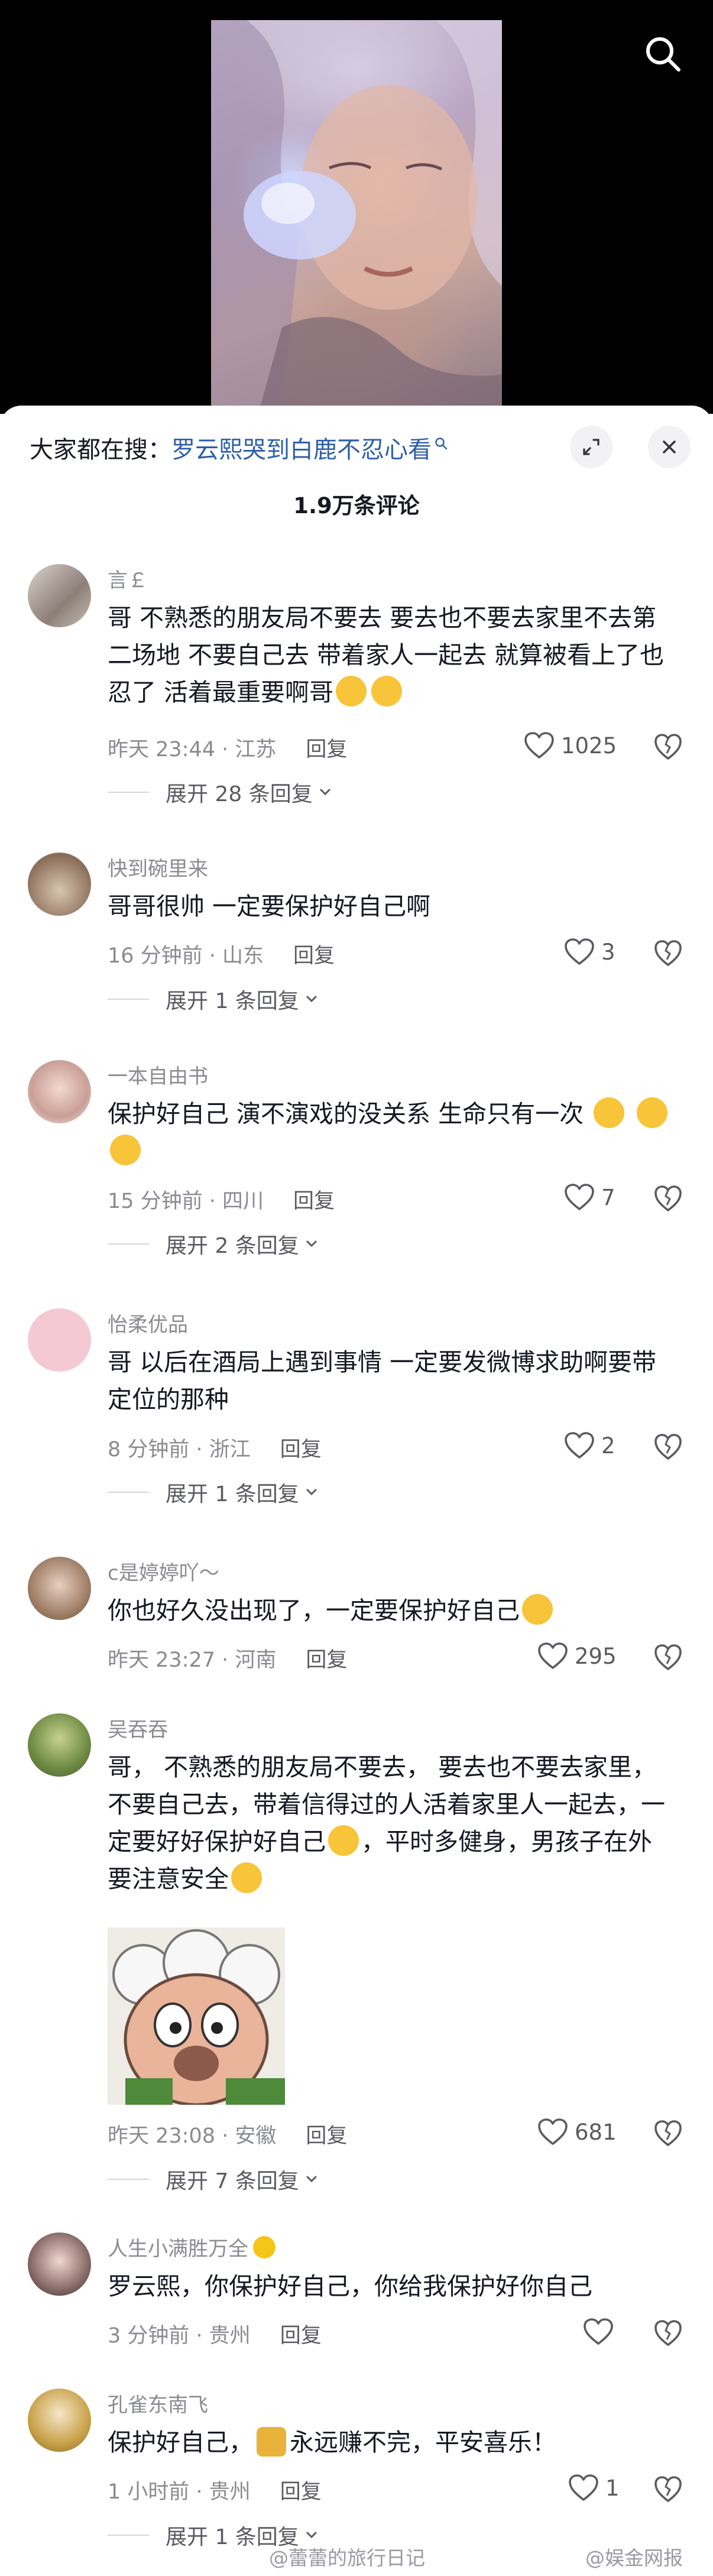 The height and width of the screenshot is (2576, 713). I want to click on expand-replies: 展开 2 条回复, so click(213, 1244).